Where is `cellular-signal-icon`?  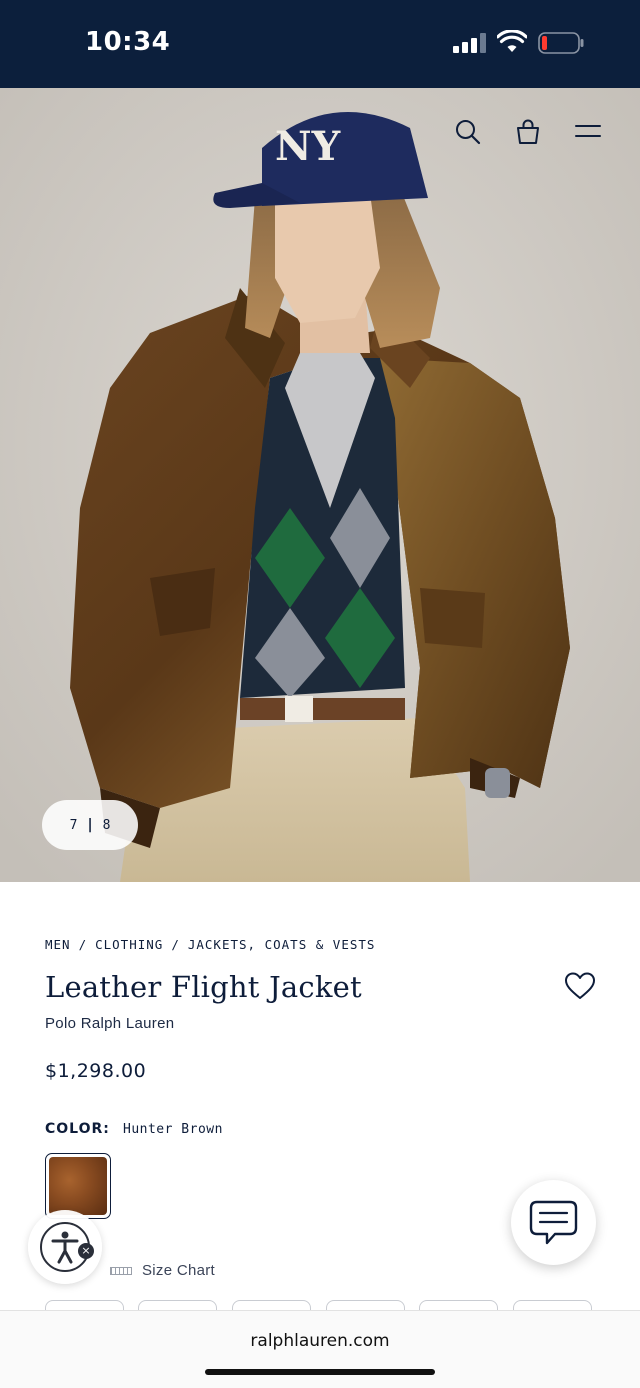
cellular-signal-icon is located at coordinates (470, 43).